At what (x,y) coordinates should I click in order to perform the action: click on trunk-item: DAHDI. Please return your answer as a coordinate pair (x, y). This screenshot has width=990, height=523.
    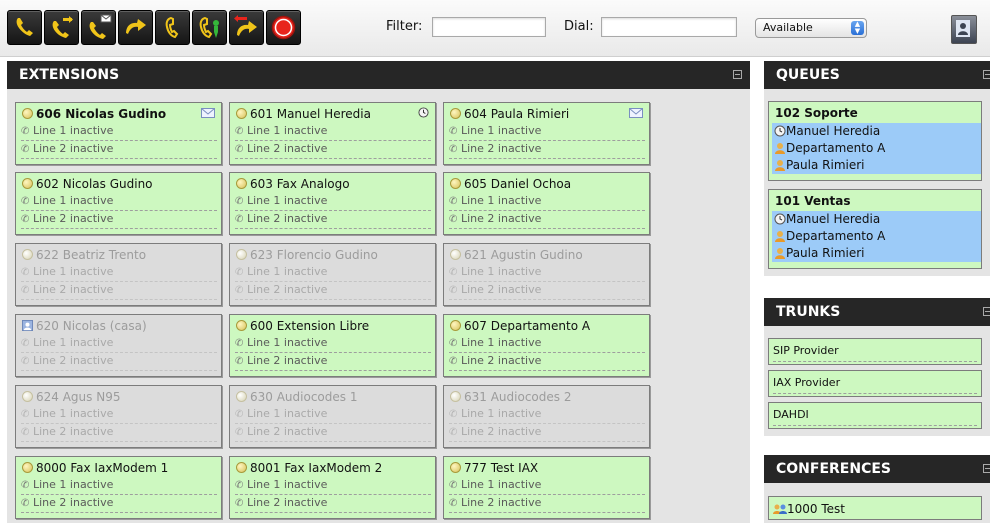
    Looking at the image, I should click on (875, 415).